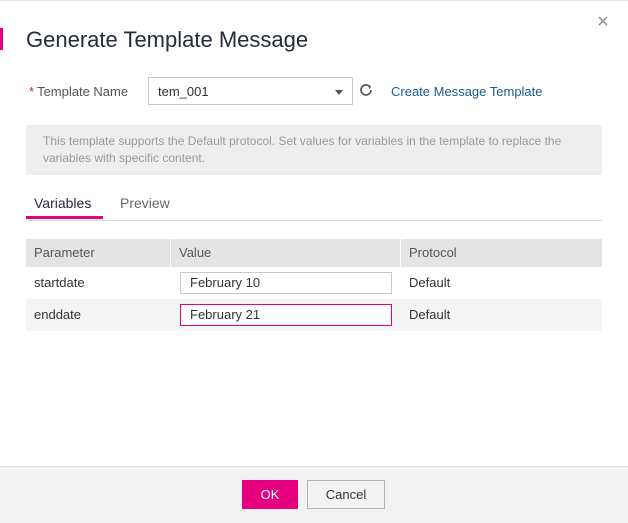  What do you see at coordinates (64, 217) in the screenshot?
I see `active-tab-indicator` at bounding box center [64, 217].